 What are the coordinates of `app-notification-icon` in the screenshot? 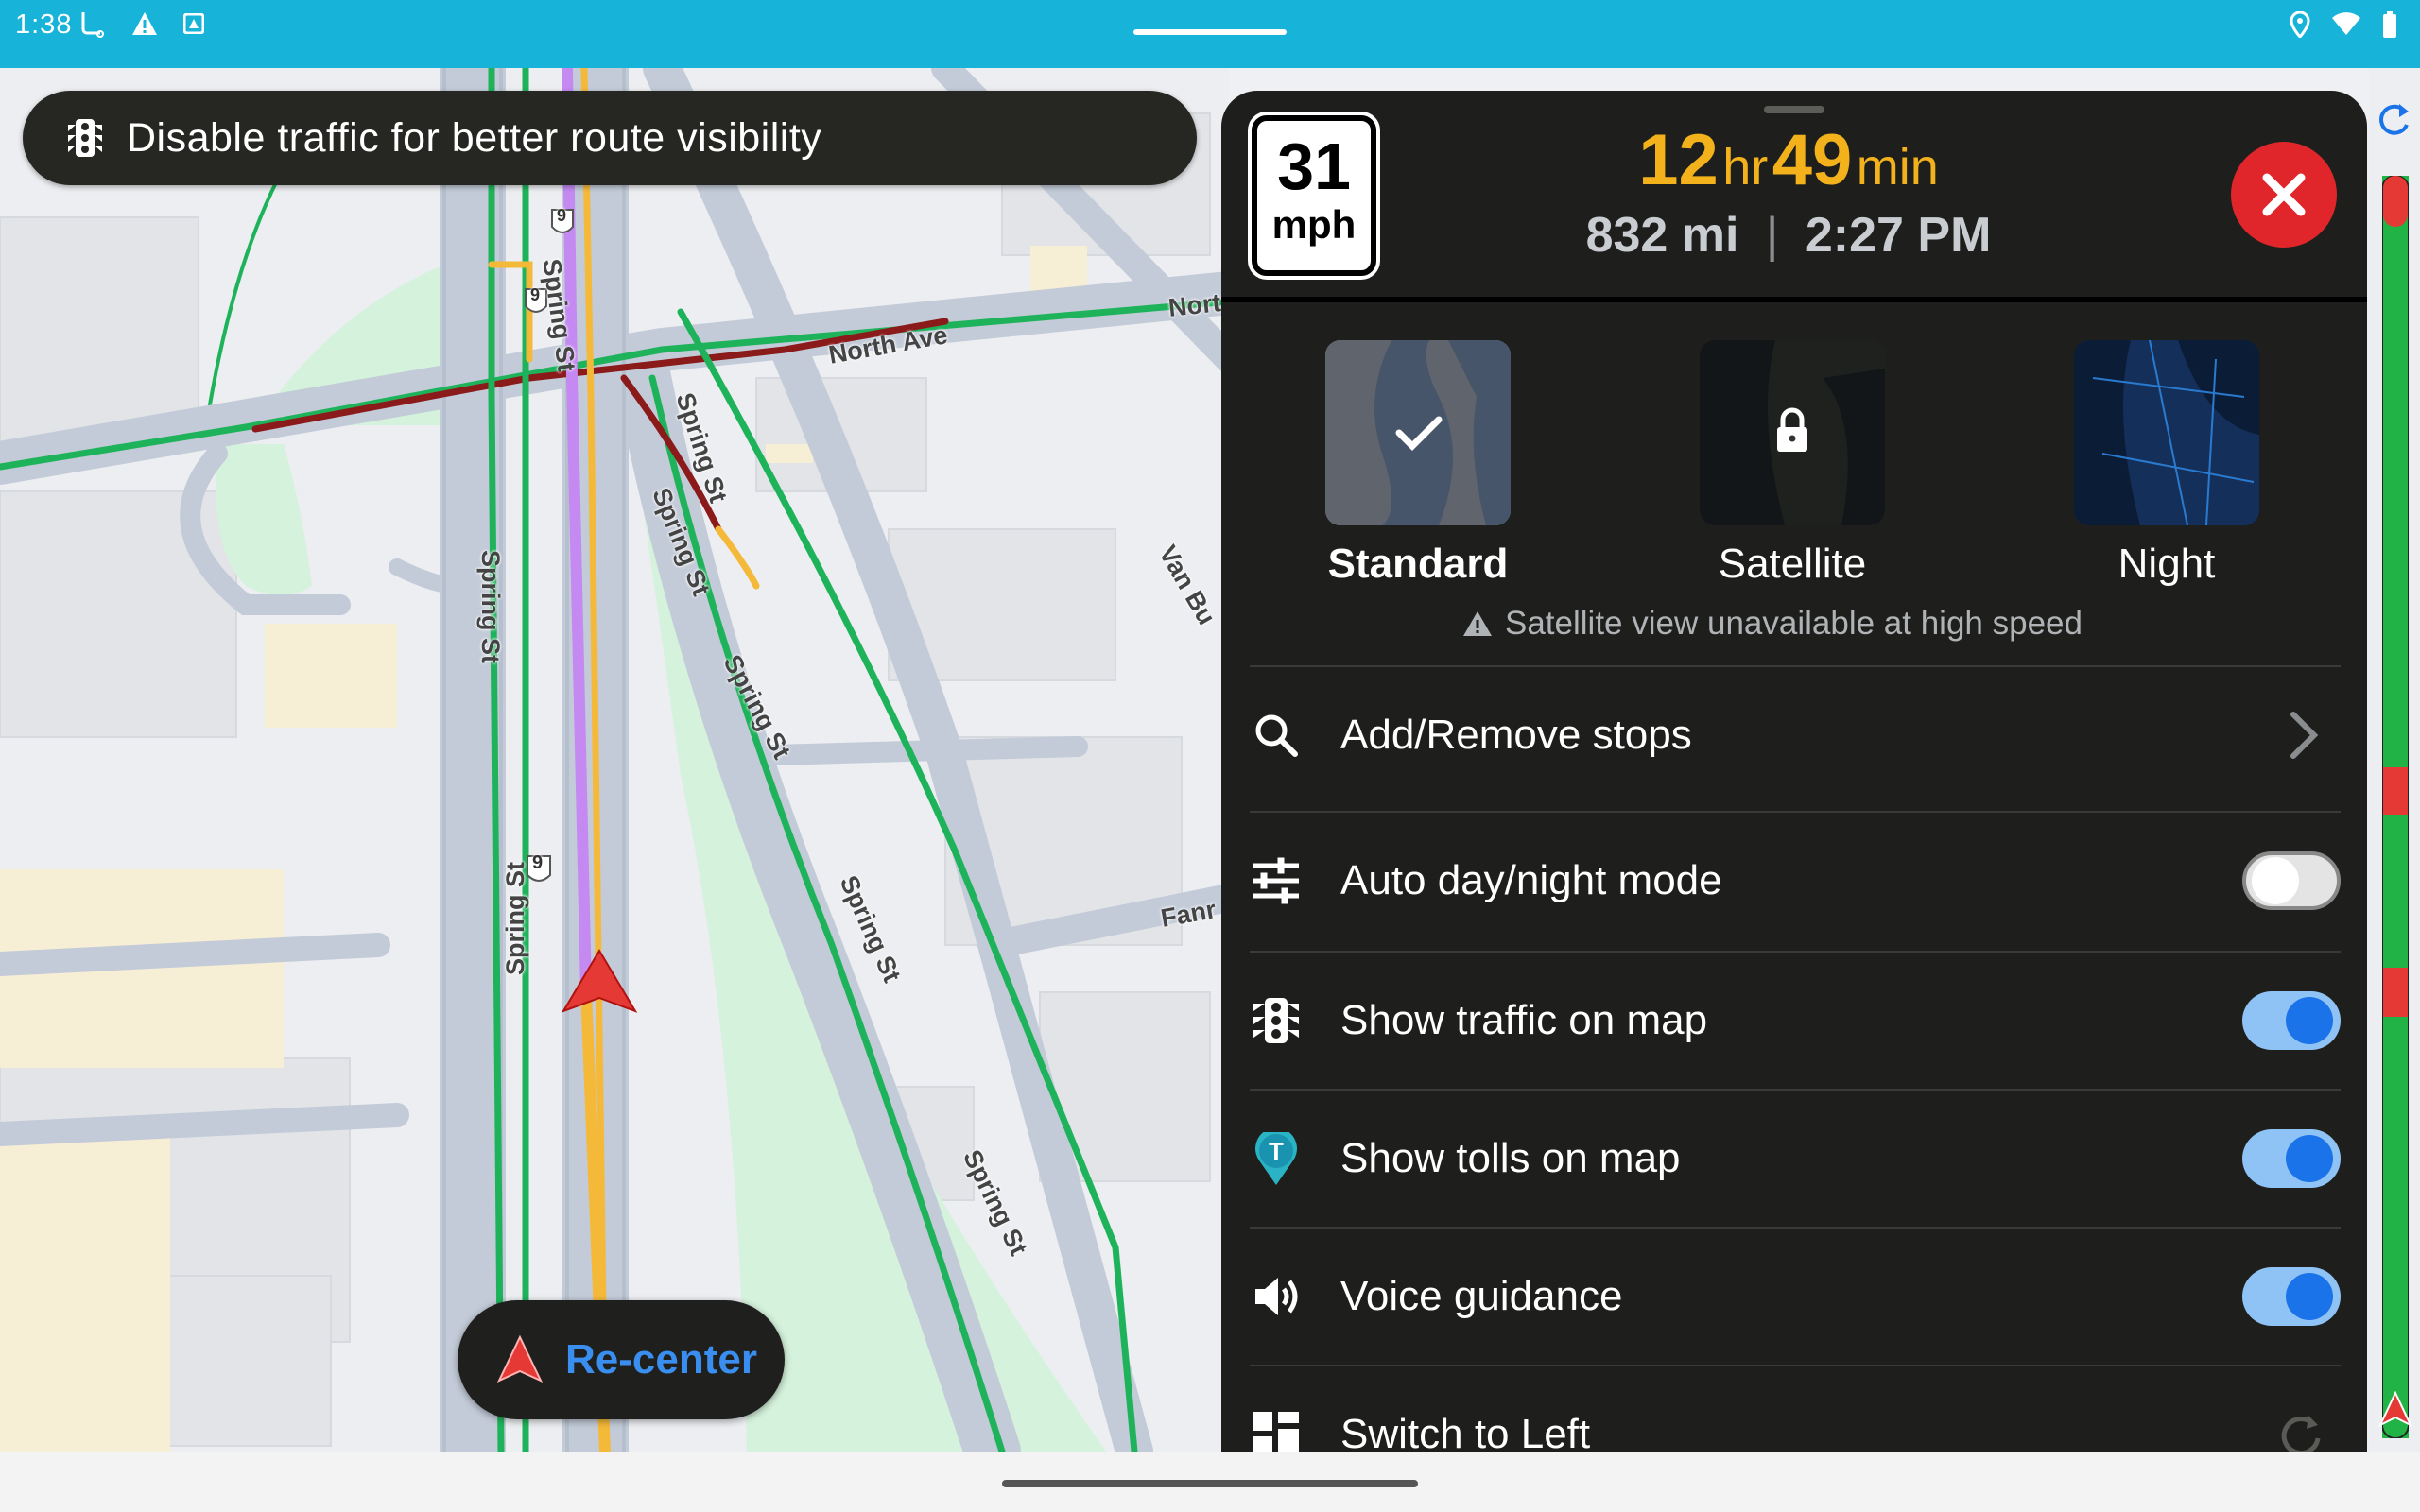 It's located at (193, 23).